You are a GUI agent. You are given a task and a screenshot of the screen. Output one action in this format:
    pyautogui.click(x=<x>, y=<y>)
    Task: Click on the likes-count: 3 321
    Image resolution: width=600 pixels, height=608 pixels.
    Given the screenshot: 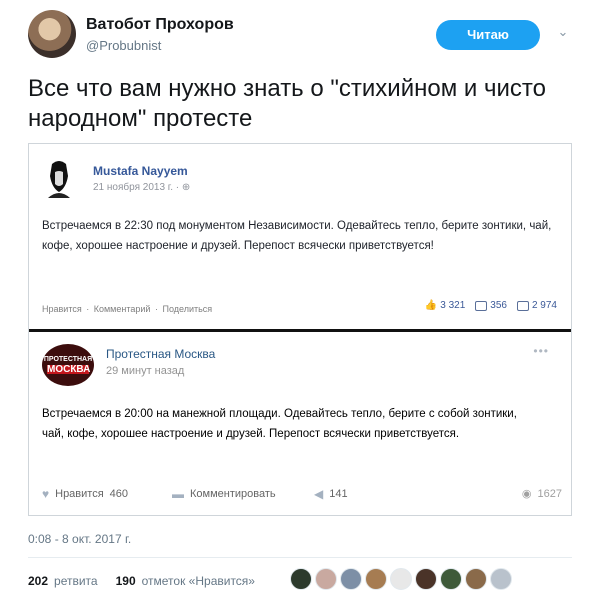 What is the action you would take?
    pyautogui.click(x=453, y=305)
    